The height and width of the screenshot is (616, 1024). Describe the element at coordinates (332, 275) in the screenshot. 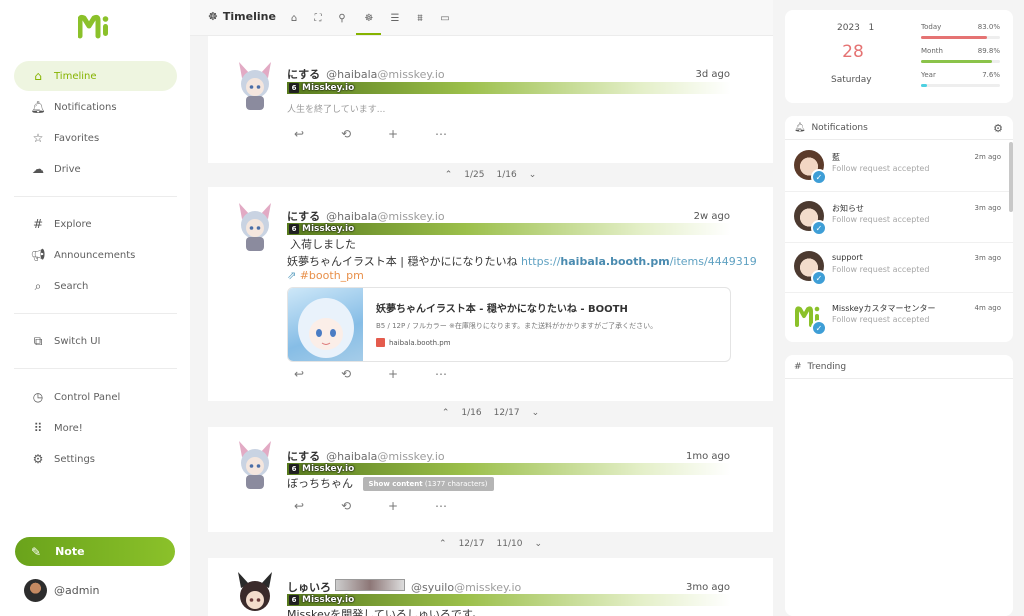

I see `hashtag: #booth_pm` at that location.